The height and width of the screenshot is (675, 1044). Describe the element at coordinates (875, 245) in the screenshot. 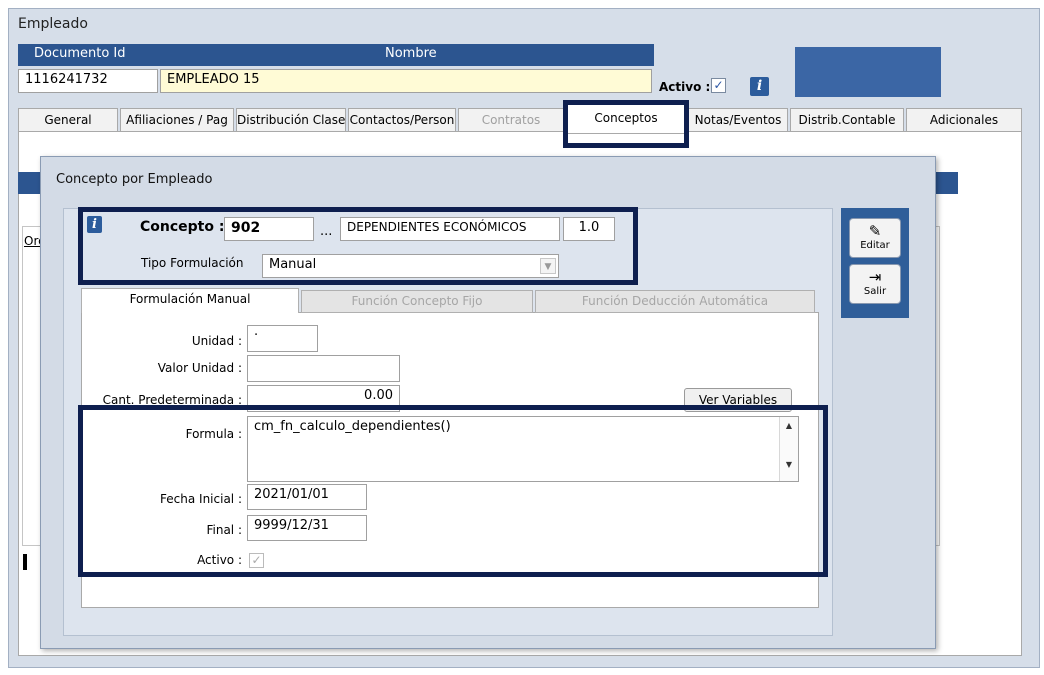

I see `editar-label: Editar` at that location.